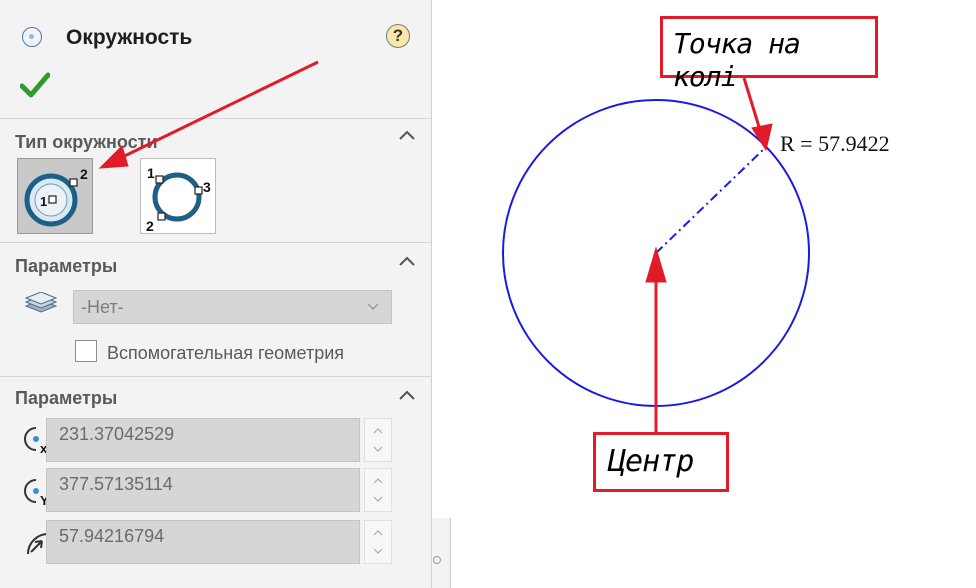 Image resolution: width=976 pixels, height=588 pixels. I want to click on arrow-to-button-head, so click(113, 157).